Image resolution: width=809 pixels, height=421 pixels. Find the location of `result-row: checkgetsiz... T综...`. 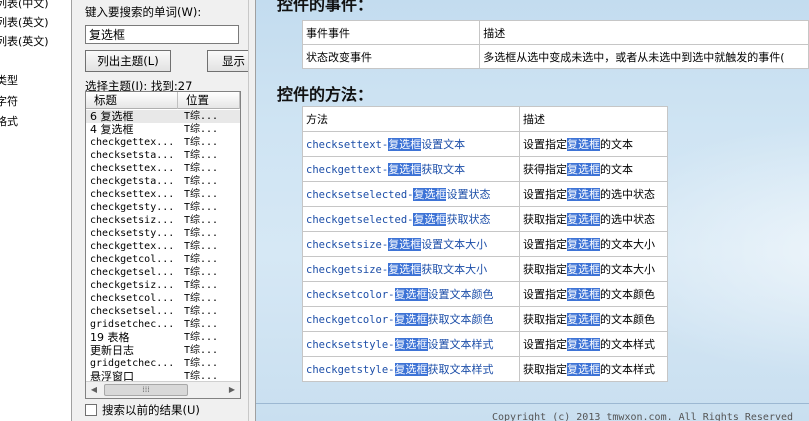

result-row: checkgetsiz... T综... is located at coordinates (163, 285).